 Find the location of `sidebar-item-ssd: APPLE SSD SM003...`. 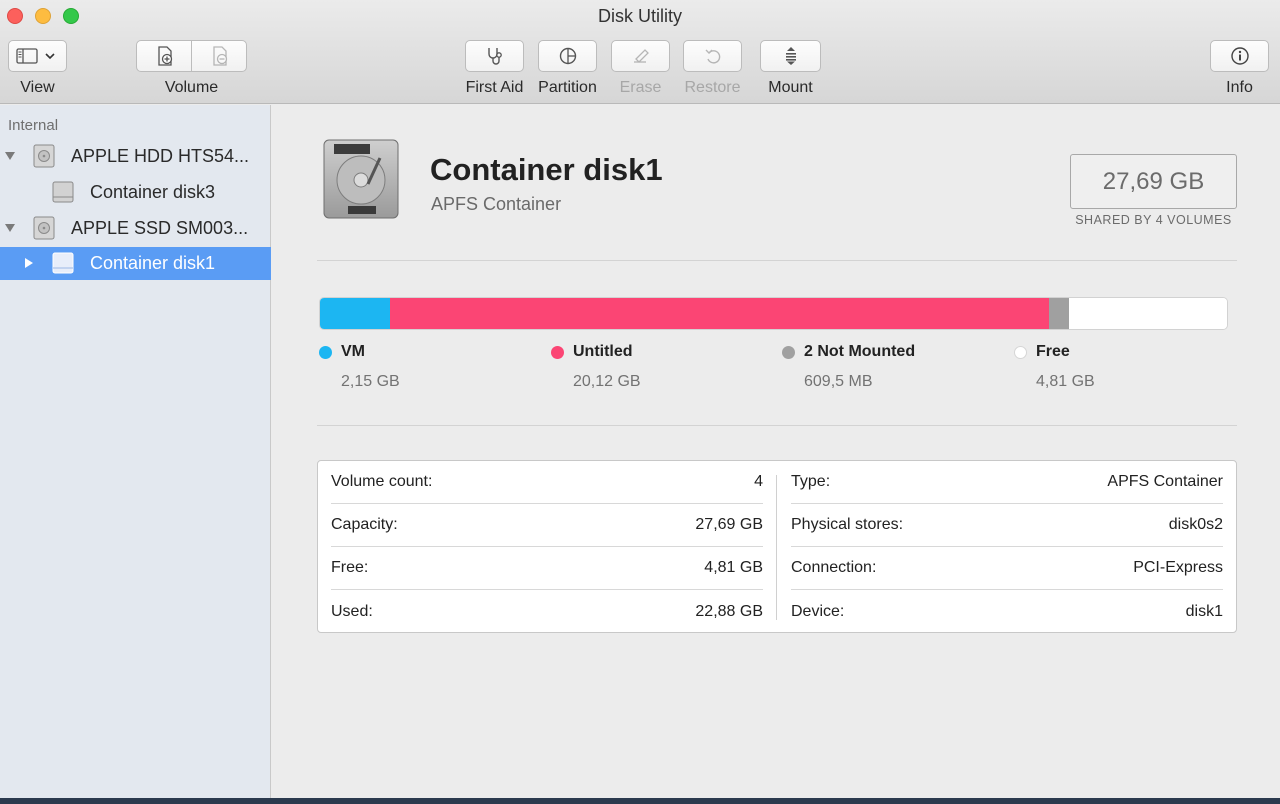

sidebar-item-ssd: APPLE SSD SM003... is located at coordinates (135, 228).